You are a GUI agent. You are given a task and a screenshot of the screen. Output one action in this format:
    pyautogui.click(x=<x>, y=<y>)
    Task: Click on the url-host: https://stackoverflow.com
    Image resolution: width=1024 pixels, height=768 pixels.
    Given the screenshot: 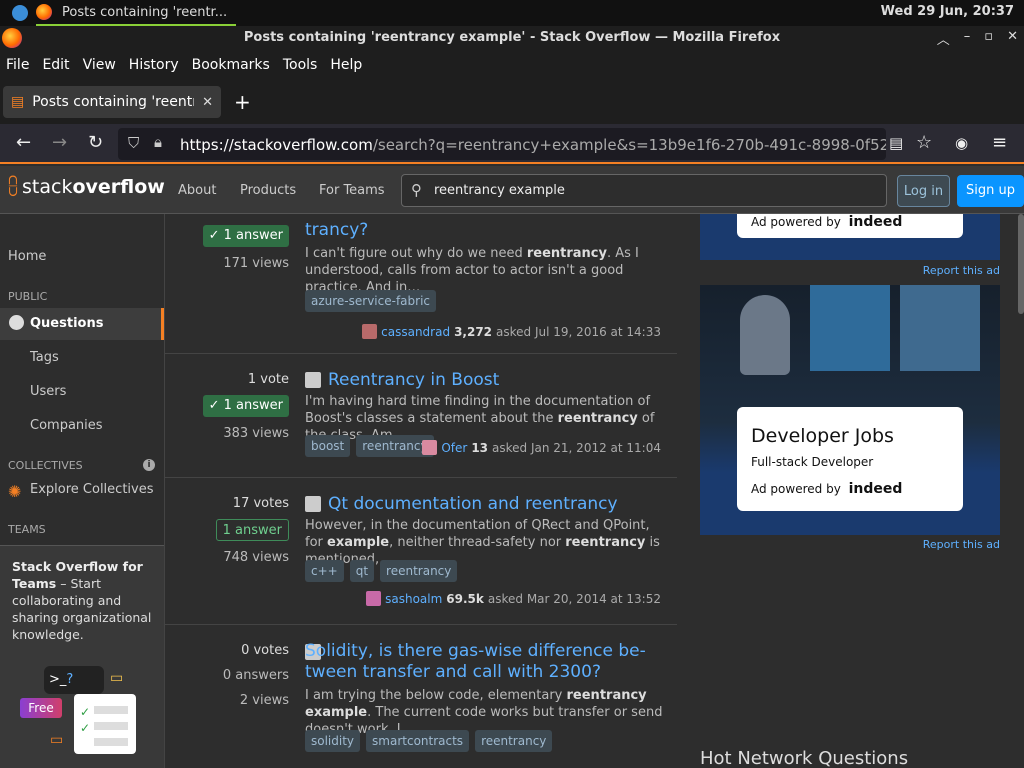 What is the action you would take?
    pyautogui.click(x=276, y=145)
    